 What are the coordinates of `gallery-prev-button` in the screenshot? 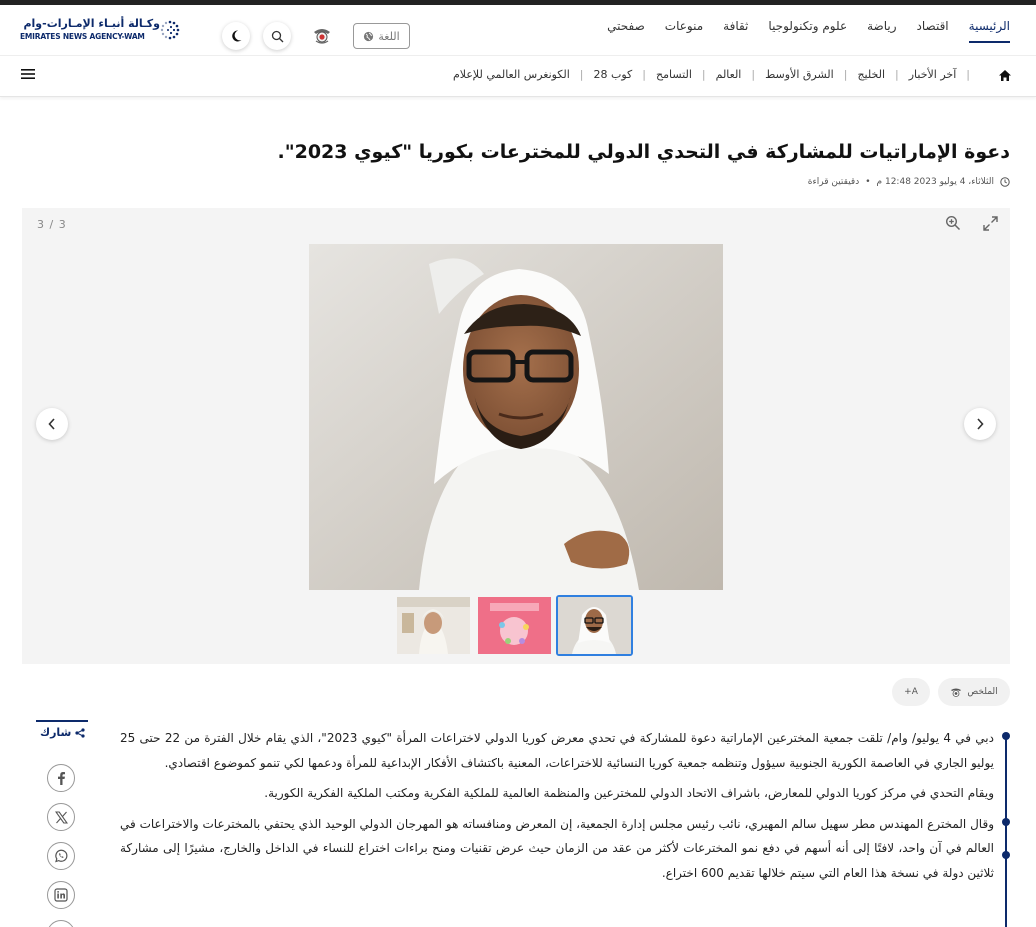 It's located at (52, 424).